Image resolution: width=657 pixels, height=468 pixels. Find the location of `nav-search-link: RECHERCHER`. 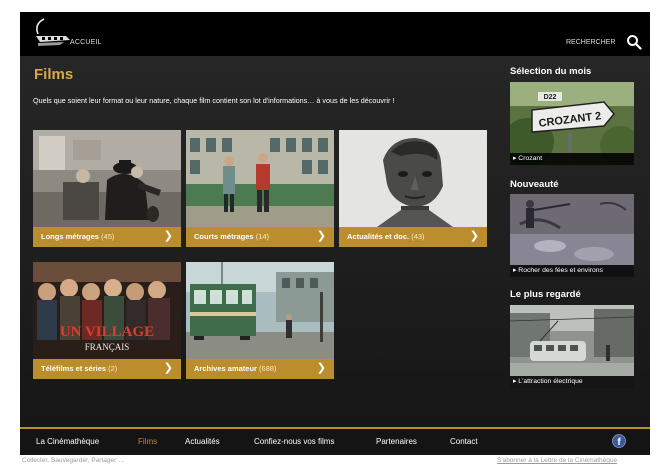

nav-search-link: RECHERCHER is located at coordinates (590, 42).